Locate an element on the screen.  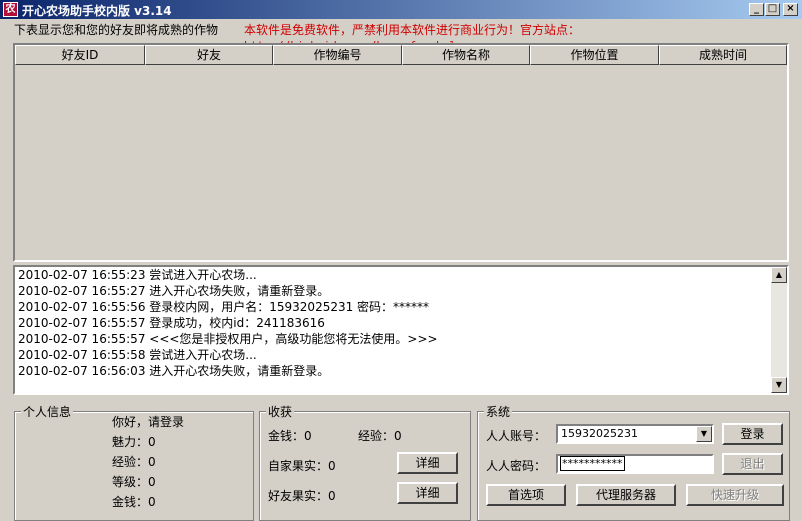
money-value: 金钱：0 is located at coordinates (134, 502).